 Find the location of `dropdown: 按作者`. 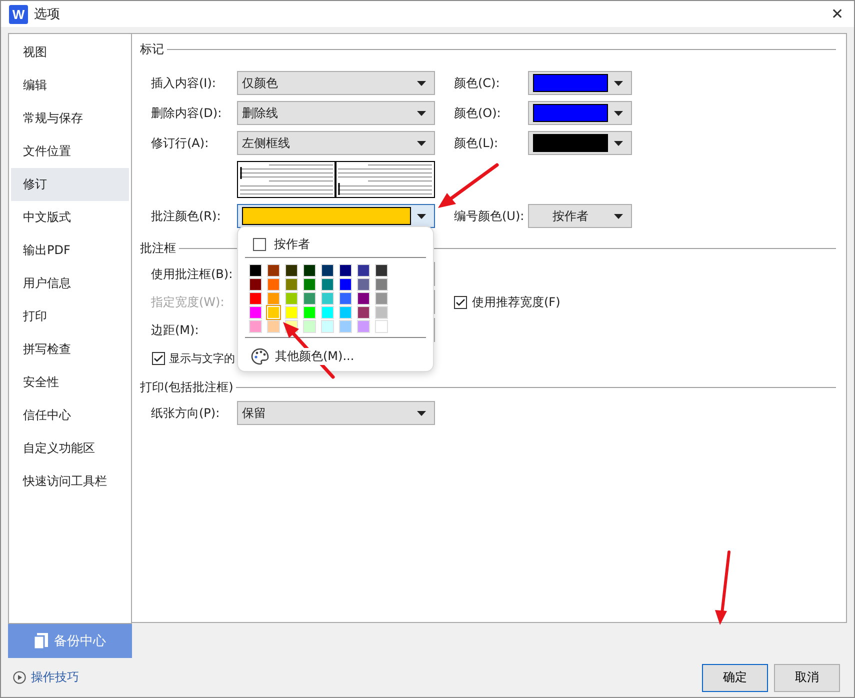

dropdown: 按作者 is located at coordinates (580, 216).